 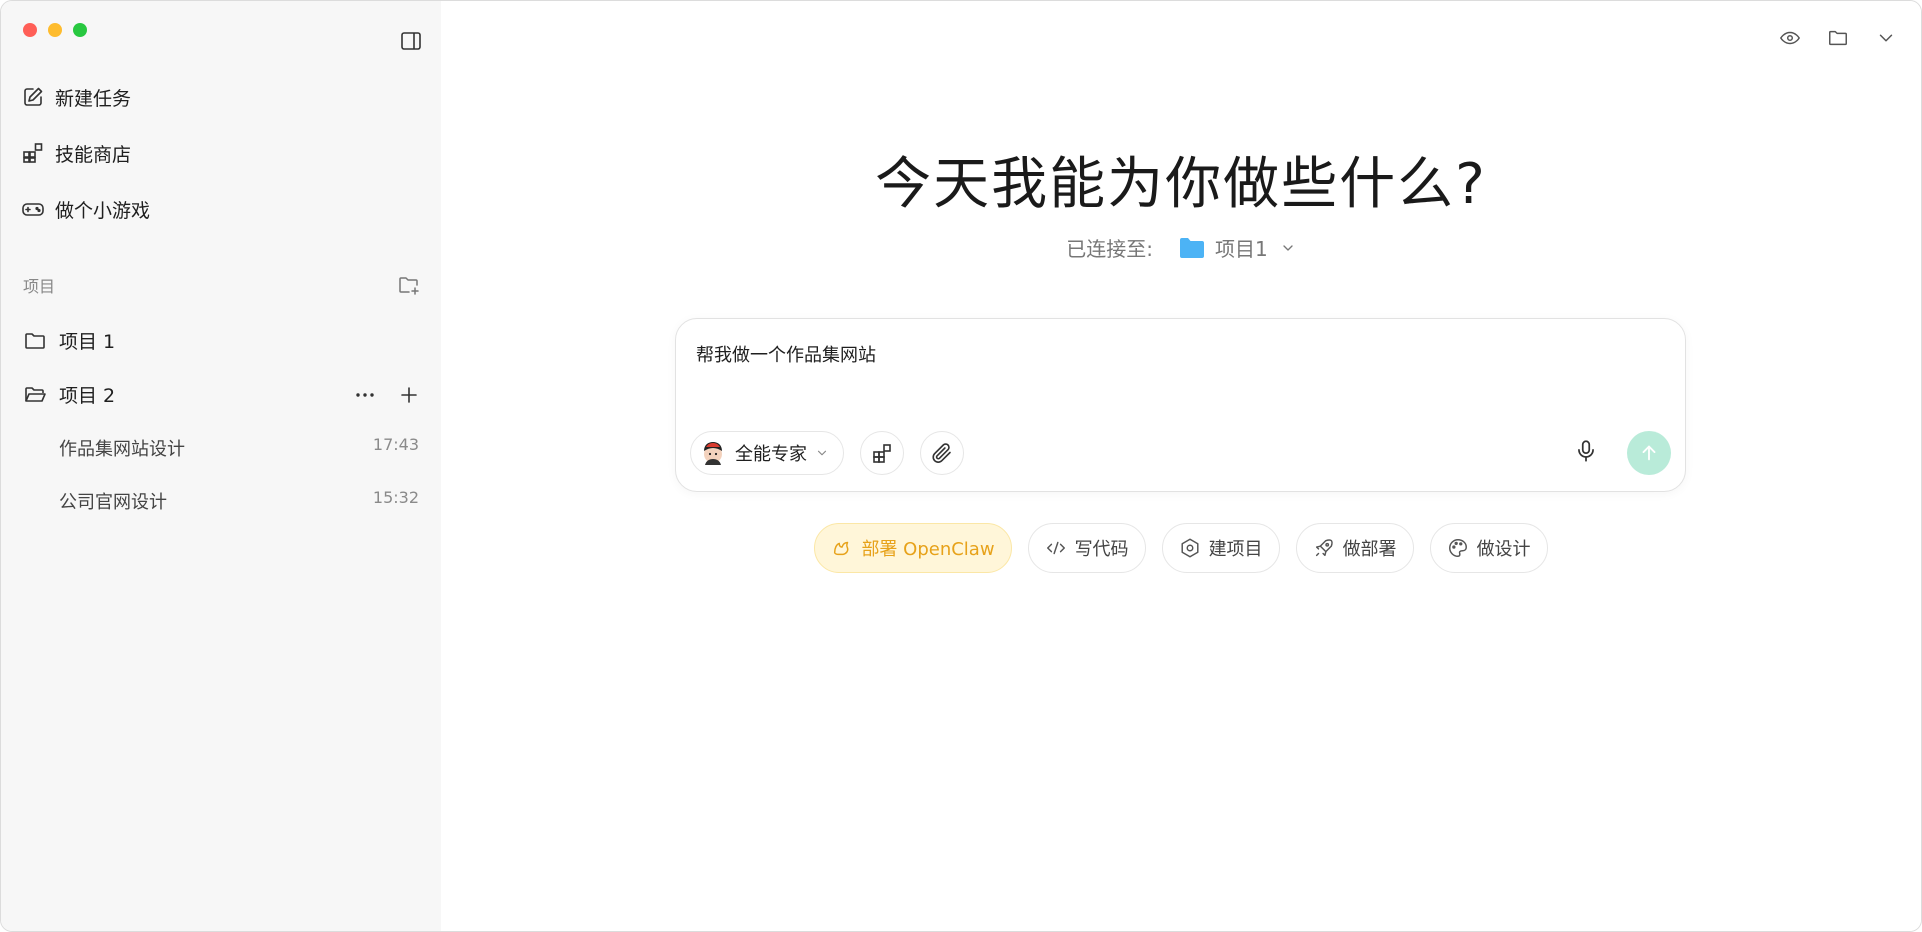 What do you see at coordinates (30, 30) in the screenshot?
I see `close-window-button` at bounding box center [30, 30].